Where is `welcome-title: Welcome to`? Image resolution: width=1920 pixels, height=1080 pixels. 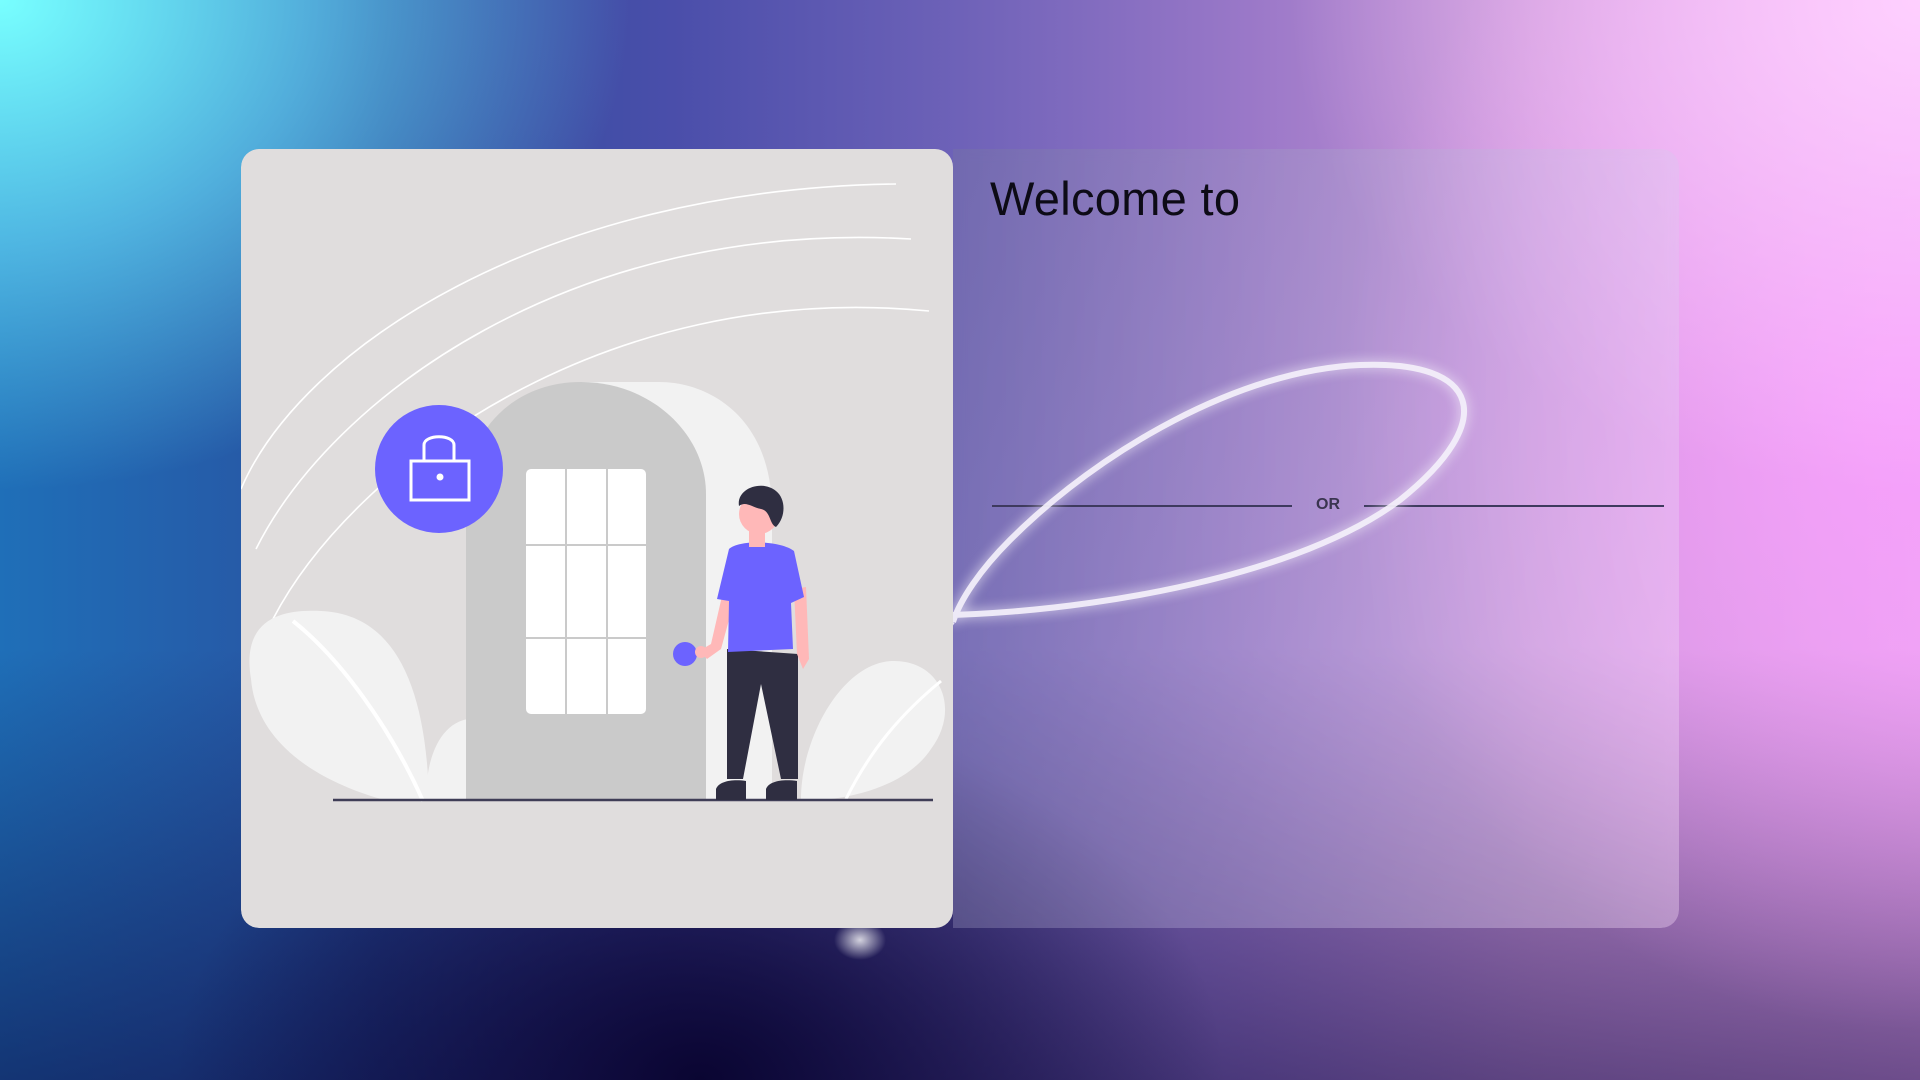
welcome-title: Welcome to is located at coordinates (1115, 198).